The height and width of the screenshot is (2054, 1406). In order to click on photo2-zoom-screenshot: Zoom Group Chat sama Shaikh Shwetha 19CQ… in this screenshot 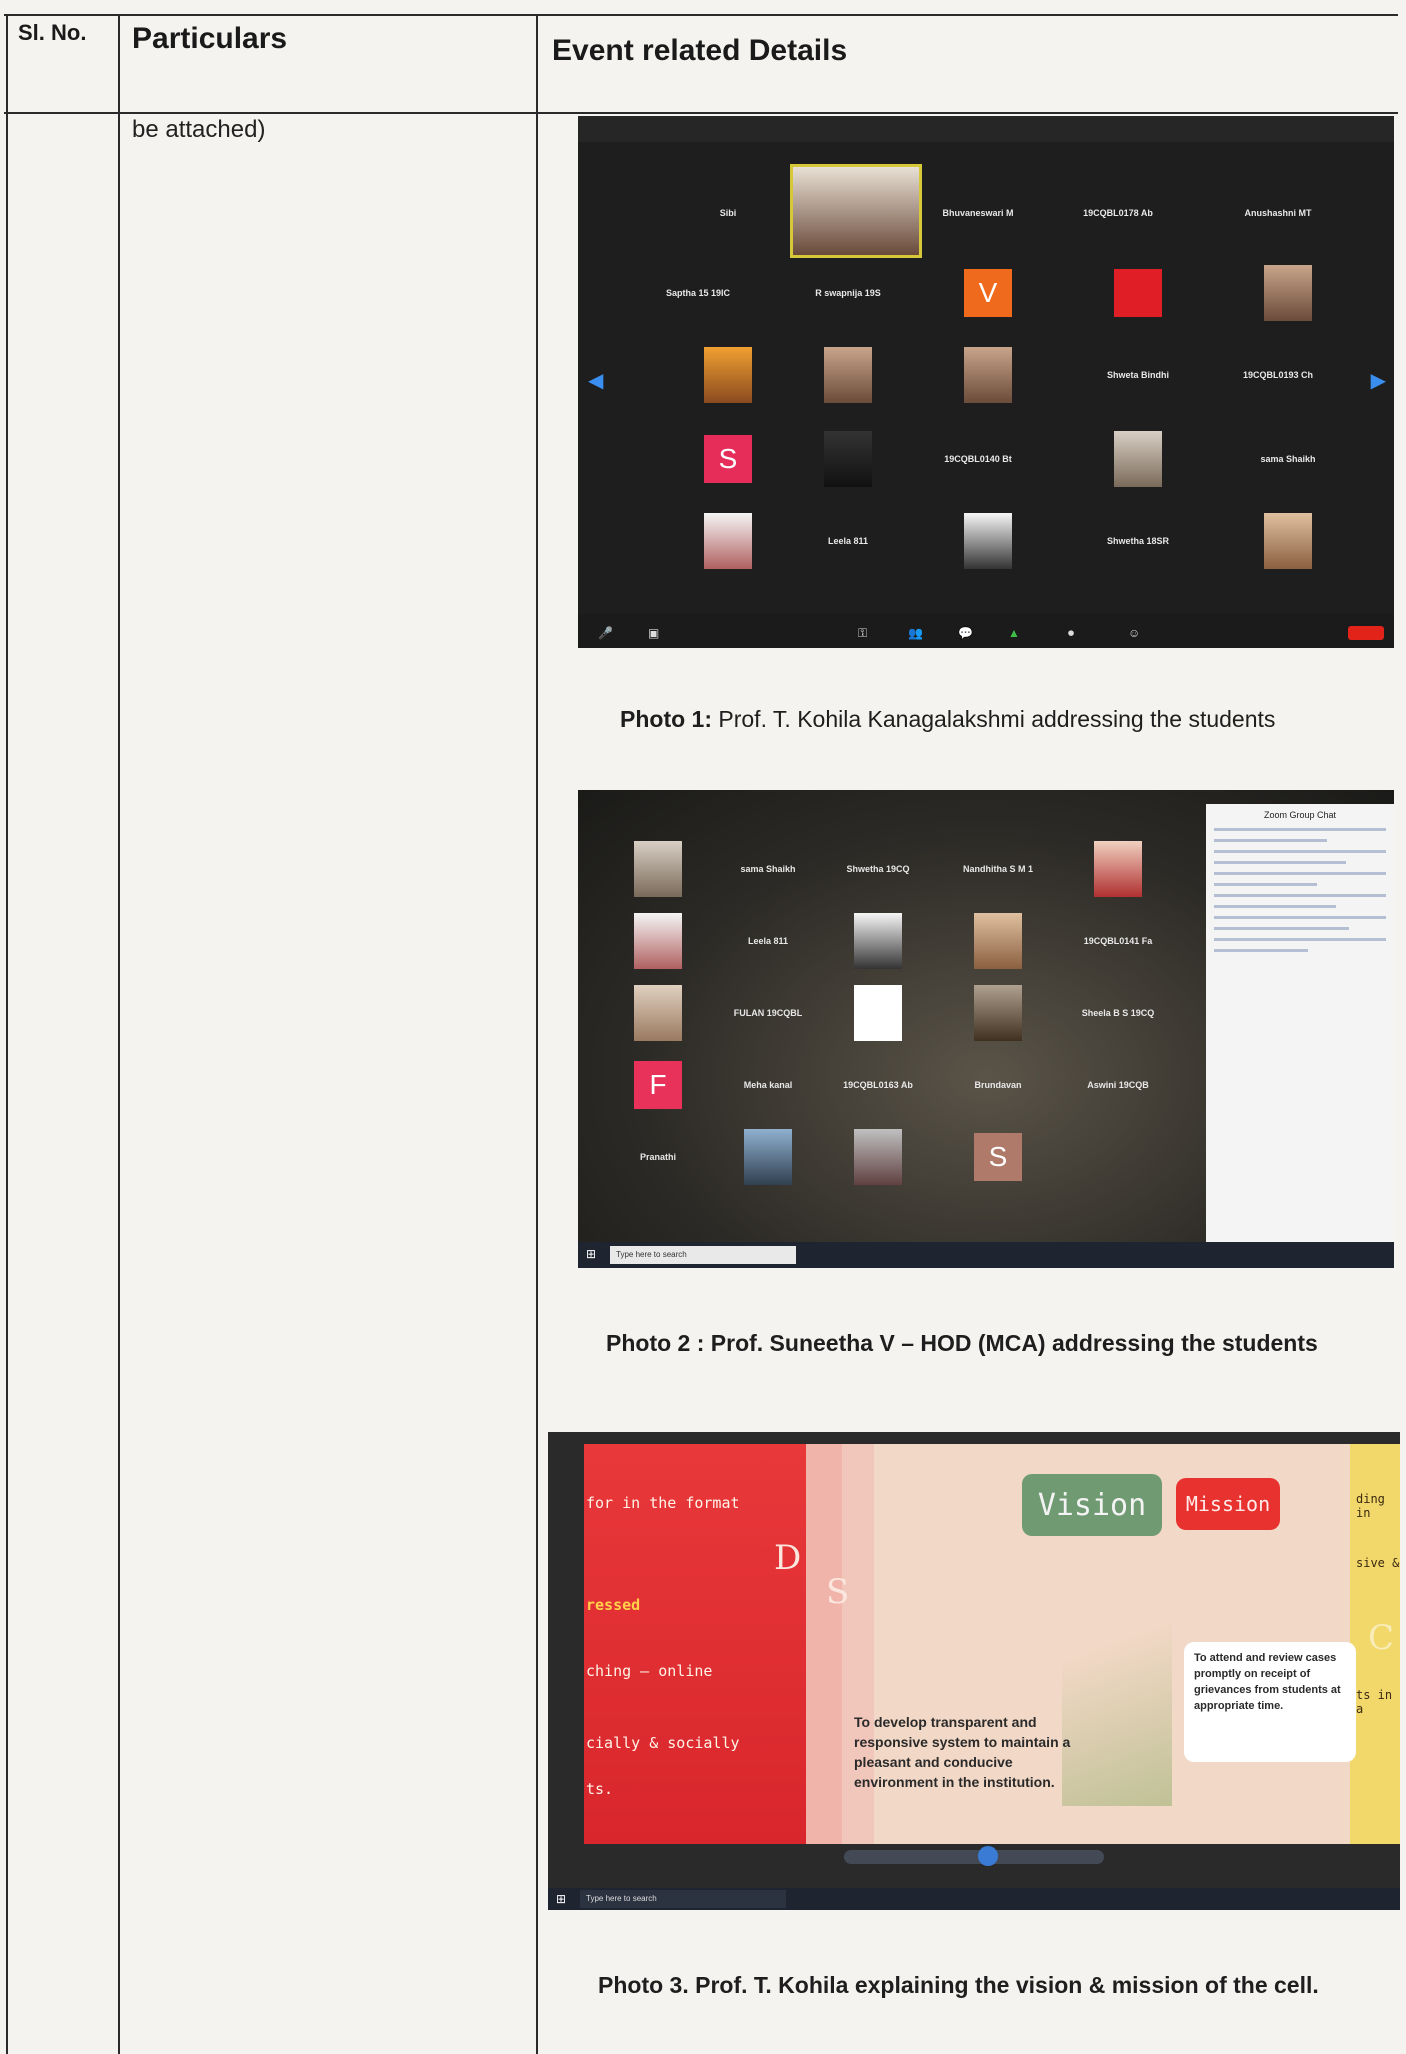, I will do `click(986, 1029)`.